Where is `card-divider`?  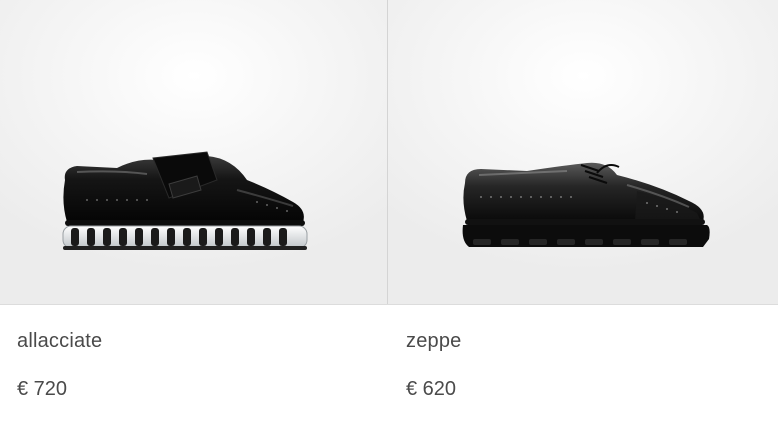 card-divider is located at coordinates (387, 152).